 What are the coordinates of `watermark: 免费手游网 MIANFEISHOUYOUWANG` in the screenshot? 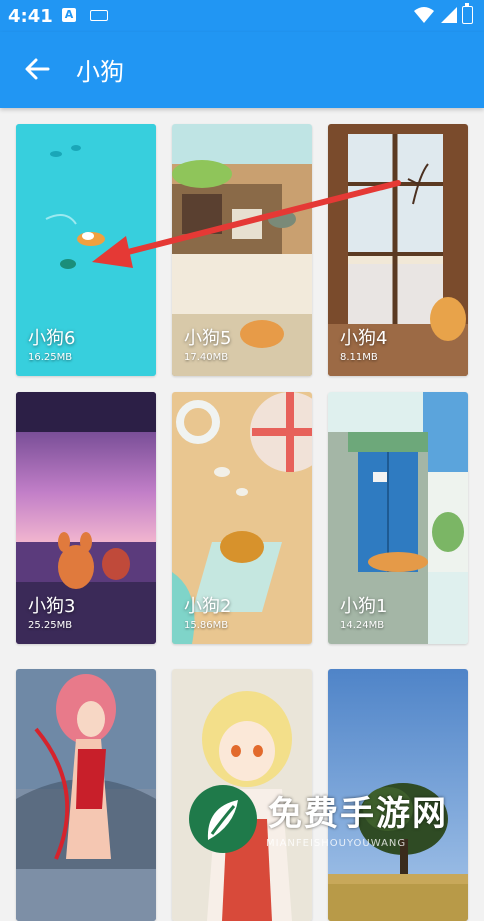 It's located at (335, 820).